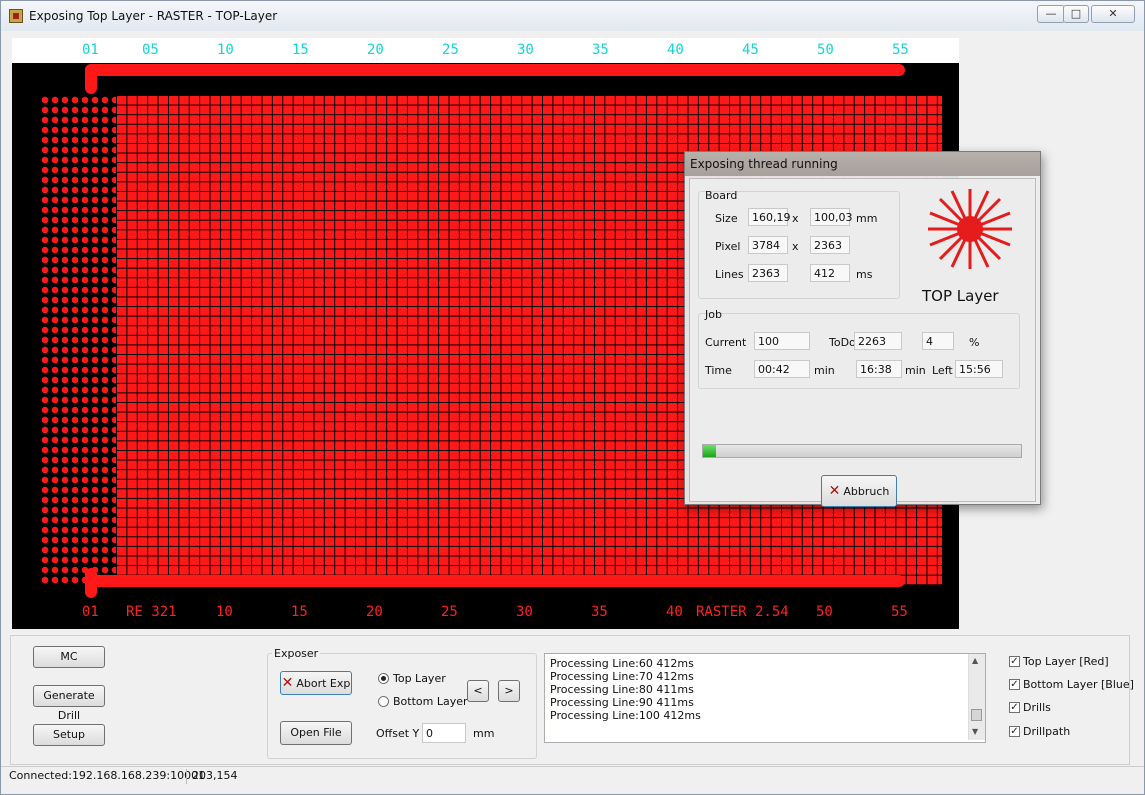 The height and width of the screenshot is (795, 1145). I want to click on connection-status: Connected:192.168.168.239:10001, so click(107, 775).